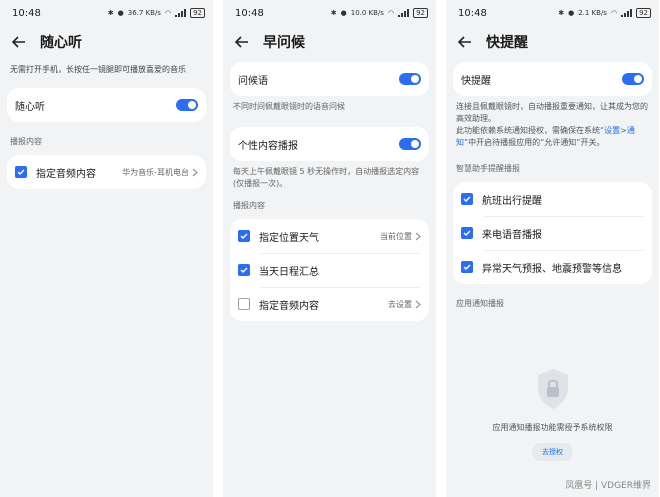 The height and width of the screenshot is (497, 660). I want to click on reminder-toggle-row: 快提醒, so click(552, 79).